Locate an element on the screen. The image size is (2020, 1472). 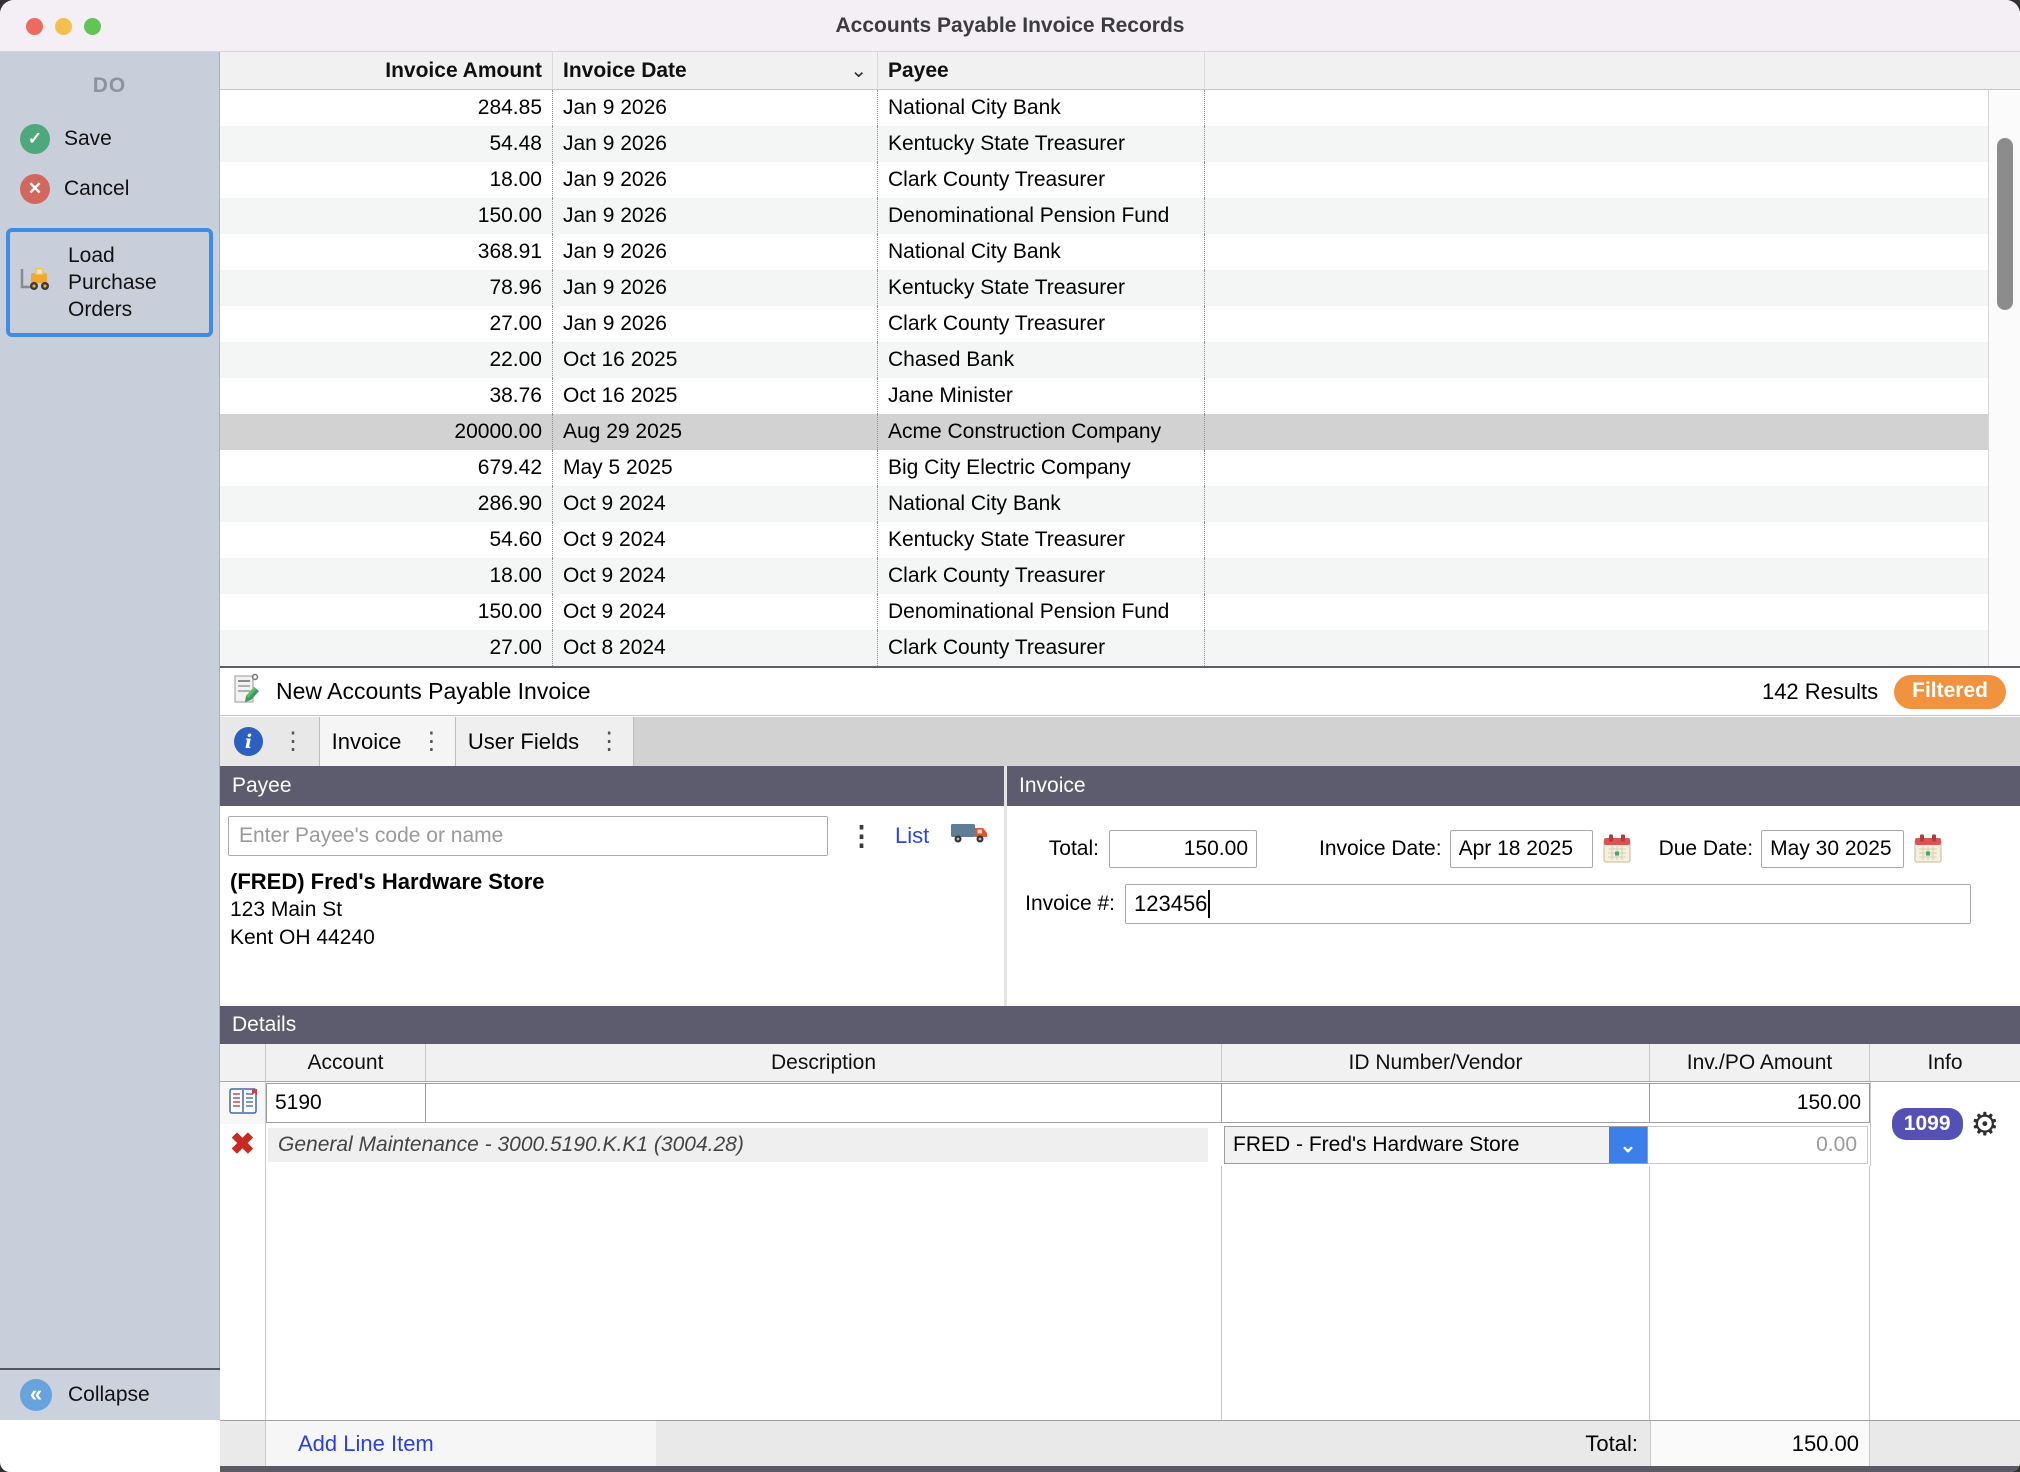
table-row: 286.90 Oct 9 2024 National City Bank is located at coordinates (1104, 504).